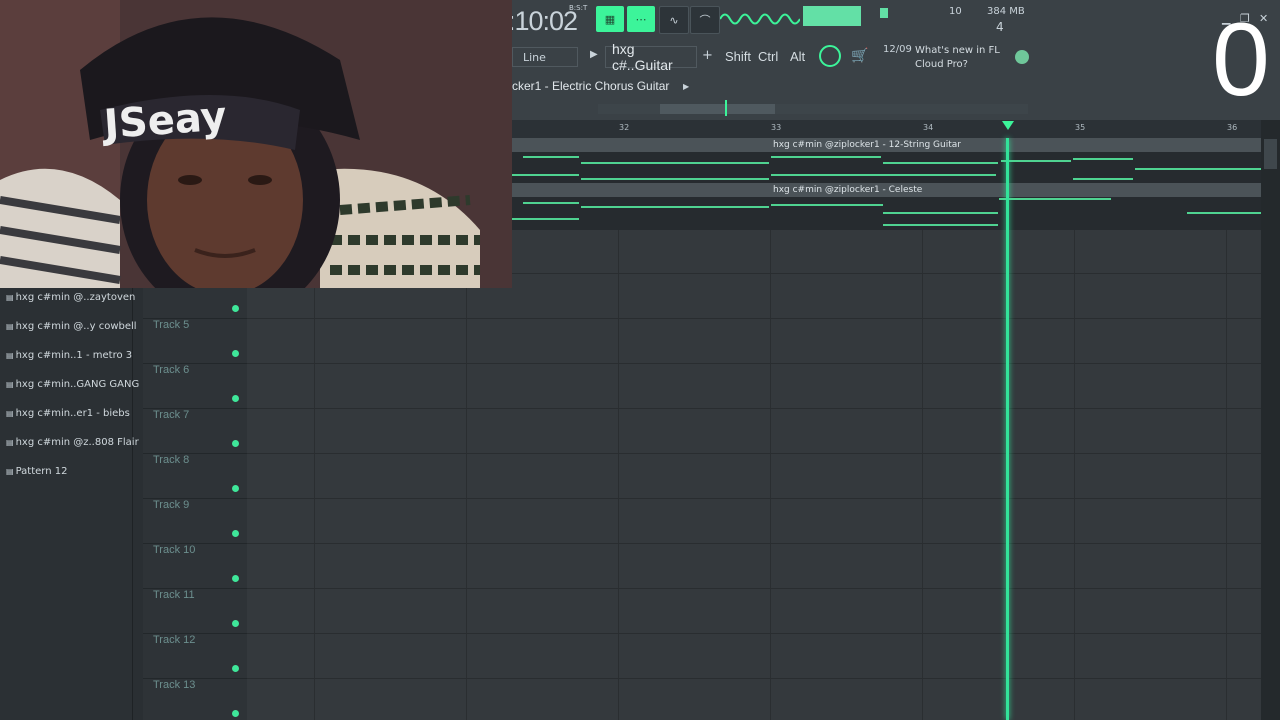 The width and height of the screenshot is (1280, 720). What do you see at coordinates (1015, 190) in the screenshot?
I see `clip-header-celeste: hxg c#min @ziplocker1 - Celeste` at bounding box center [1015, 190].